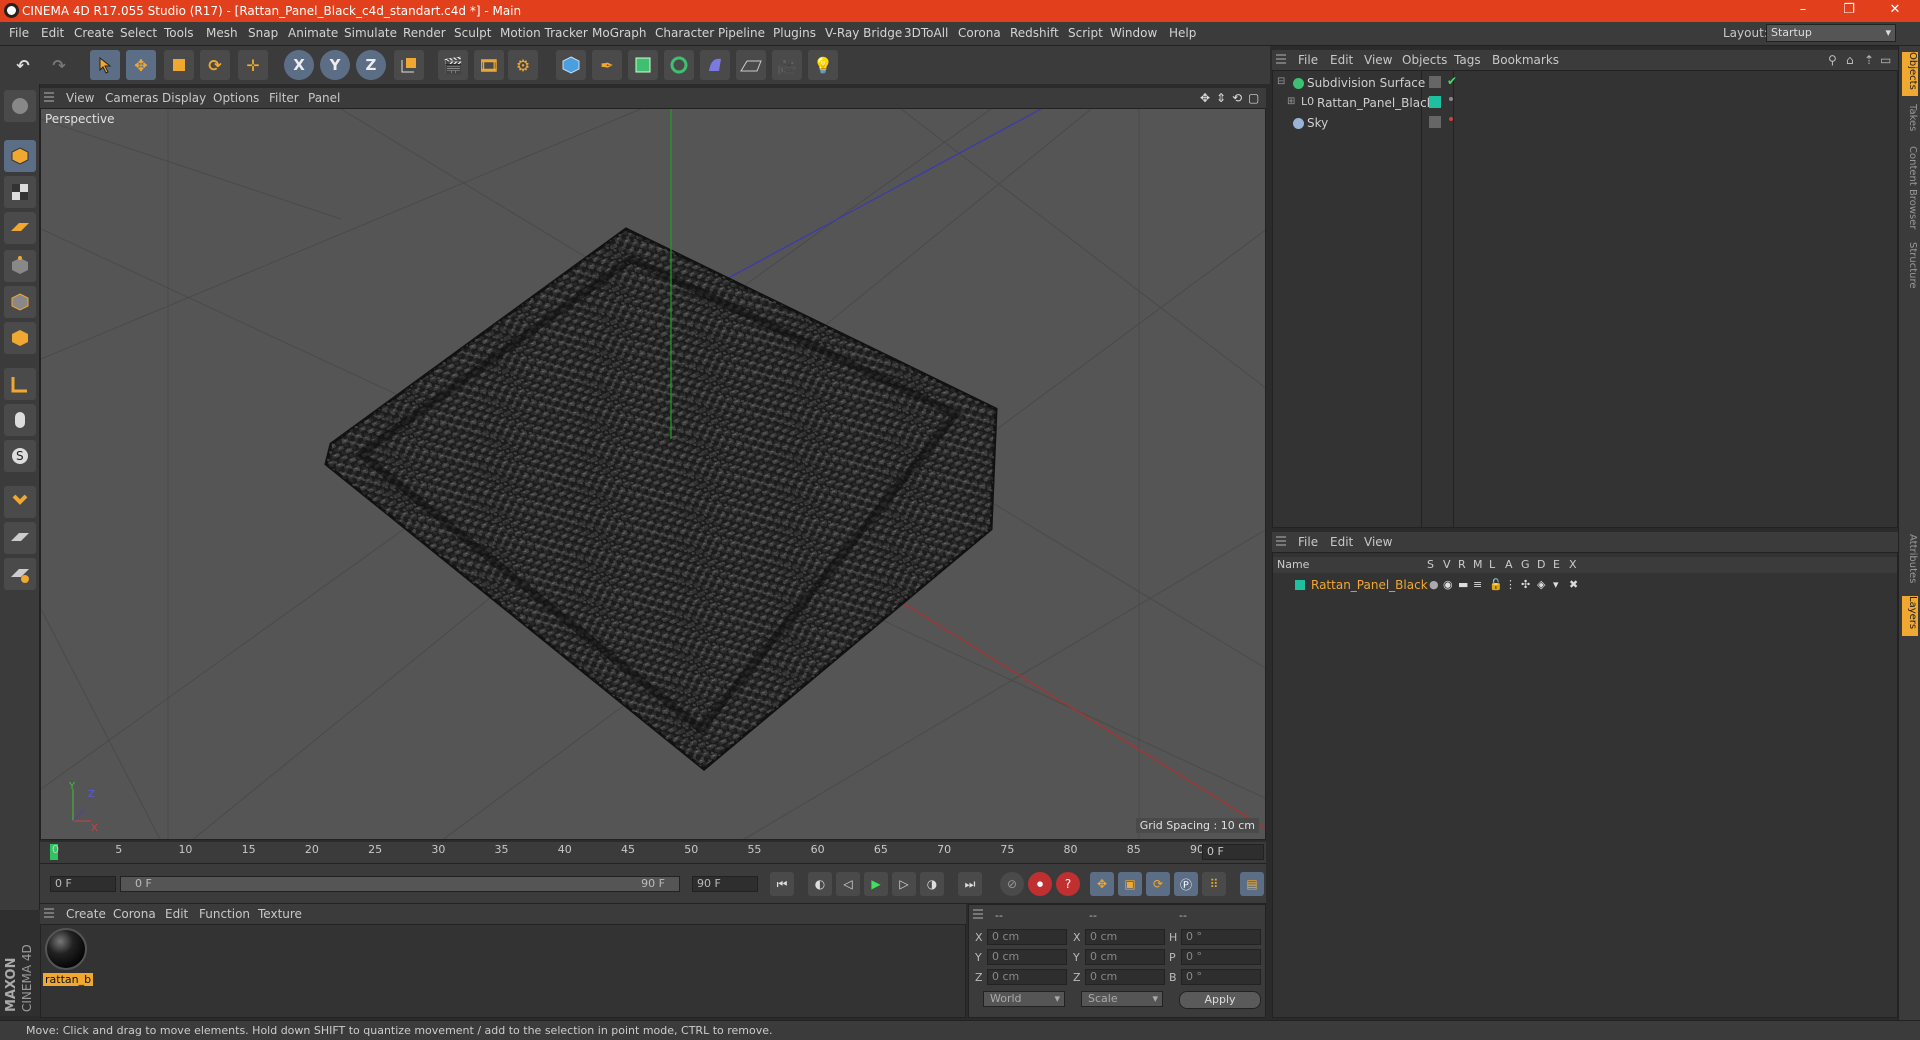 This screenshot has width=1920, height=1040. What do you see at coordinates (1585, 103) in the screenshot?
I see `tree-row-rattan-panel: ⊞ L0 Rattan_Panel_Black` at bounding box center [1585, 103].